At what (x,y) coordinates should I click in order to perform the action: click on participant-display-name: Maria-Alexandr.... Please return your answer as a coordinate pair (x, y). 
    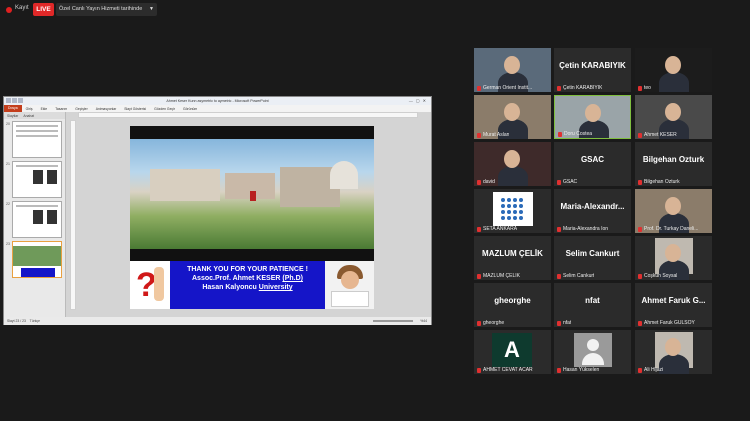
    Looking at the image, I should click on (592, 206).